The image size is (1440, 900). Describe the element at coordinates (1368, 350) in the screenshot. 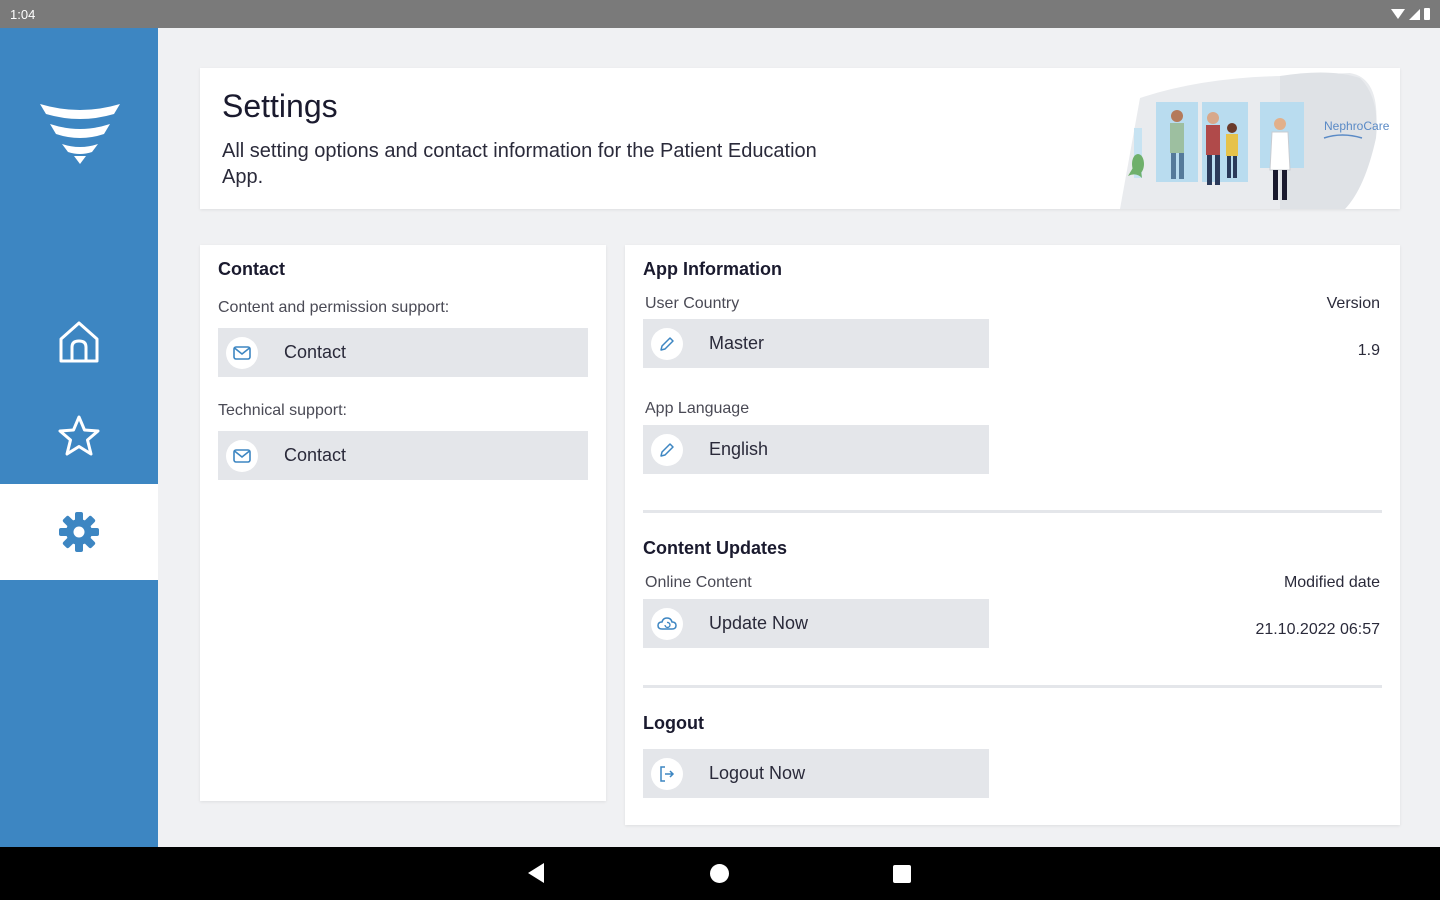

I see `version-value: 1.9` at that location.